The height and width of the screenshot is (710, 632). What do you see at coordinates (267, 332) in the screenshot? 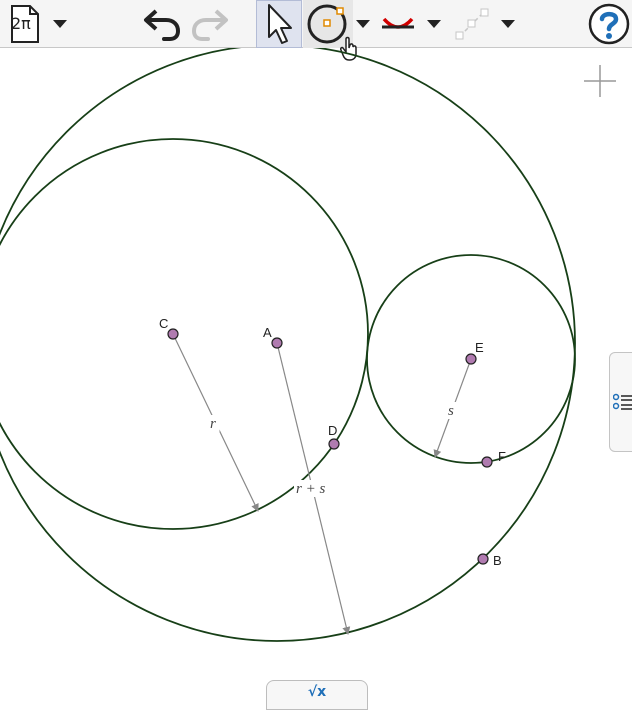
I see `point-label: A` at bounding box center [267, 332].